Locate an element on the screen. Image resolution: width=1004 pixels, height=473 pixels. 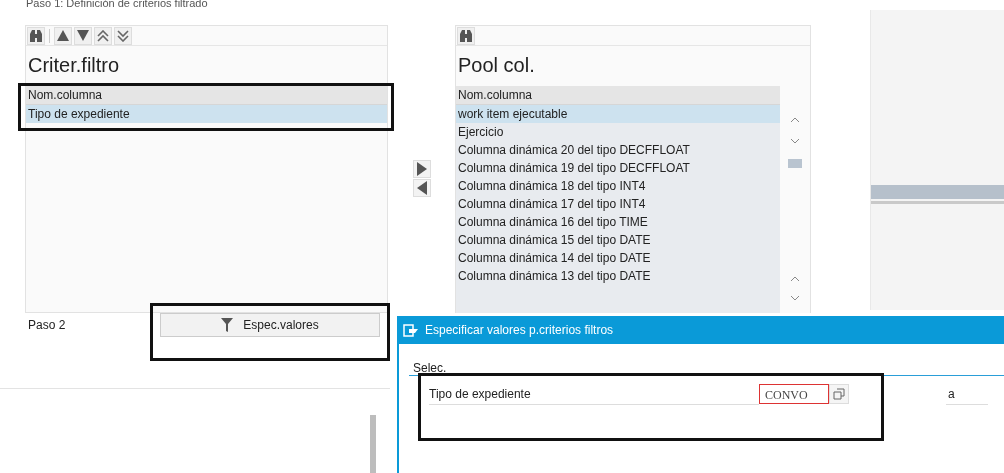
left-triangle-icon is located at coordinates (421, 188).